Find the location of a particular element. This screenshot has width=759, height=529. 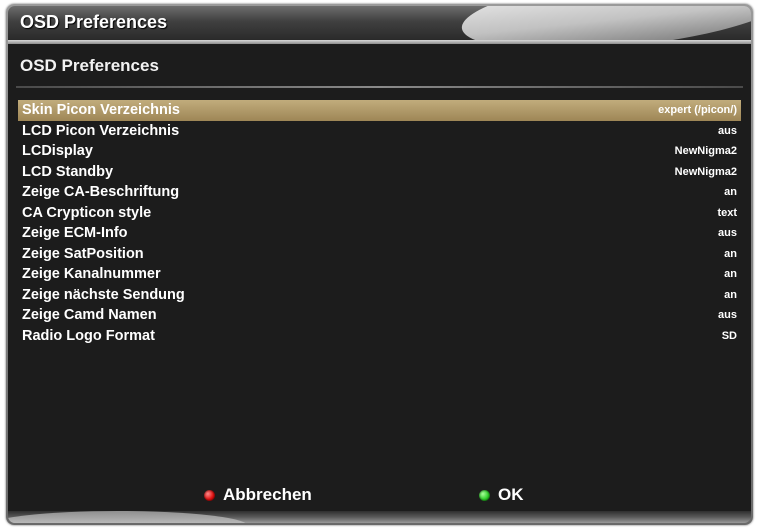

setting-label: Zeige Kanalnummer is located at coordinates (91, 274).